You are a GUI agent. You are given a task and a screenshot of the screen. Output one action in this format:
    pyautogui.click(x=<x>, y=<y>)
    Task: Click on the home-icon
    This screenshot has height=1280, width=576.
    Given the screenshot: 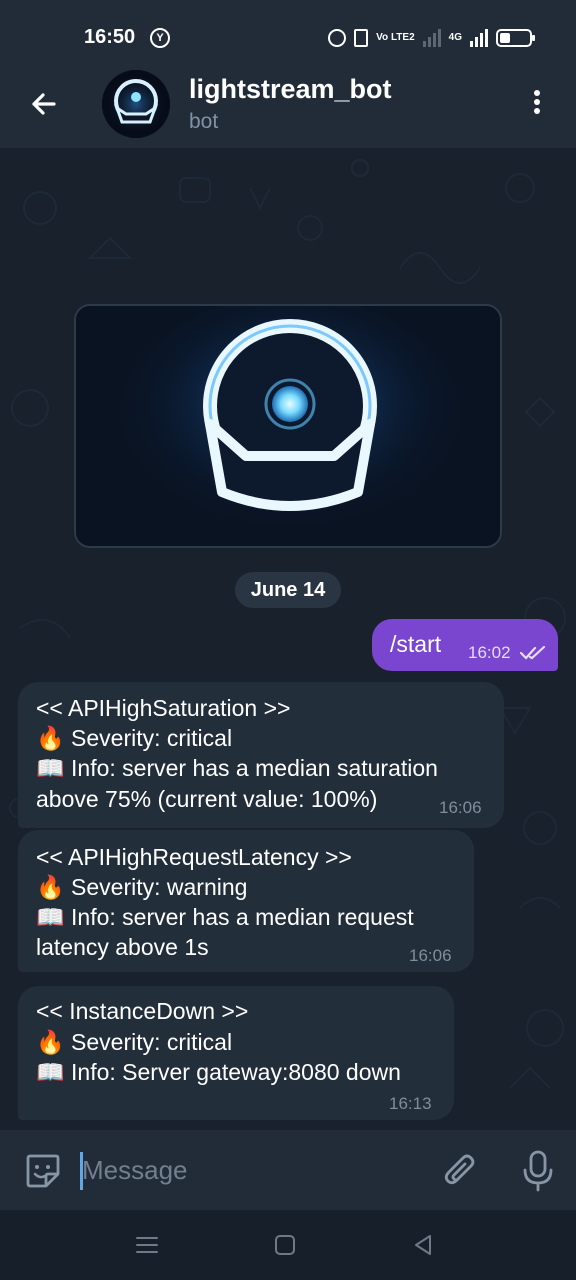 What is the action you would take?
    pyautogui.click(x=285, y=1245)
    